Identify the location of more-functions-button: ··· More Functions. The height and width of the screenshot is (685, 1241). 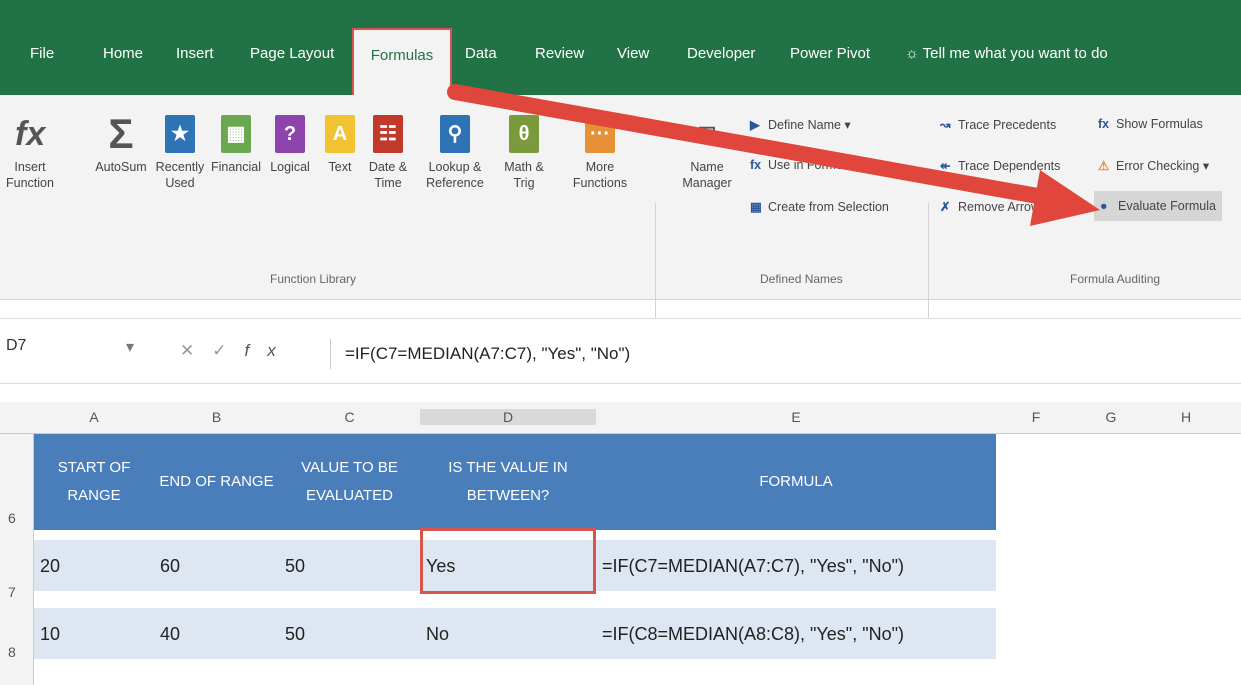
(600, 153).